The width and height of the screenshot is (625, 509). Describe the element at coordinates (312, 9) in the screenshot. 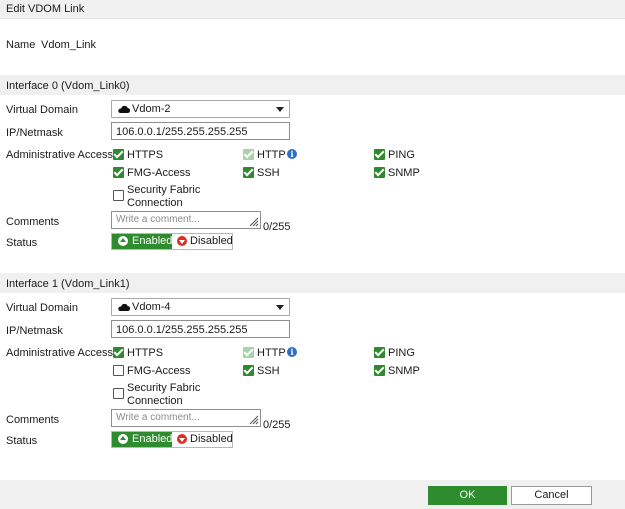

I see `dialog-title: Edit VDOM Link` at that location.